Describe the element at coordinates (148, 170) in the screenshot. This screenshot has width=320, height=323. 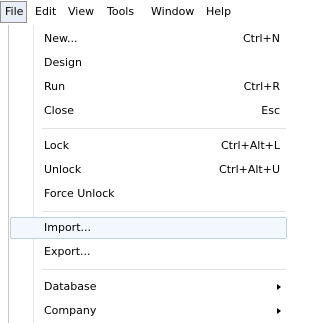
I see `menu-item-unlock: Unlock Ctrl+Alt+U` at that location.